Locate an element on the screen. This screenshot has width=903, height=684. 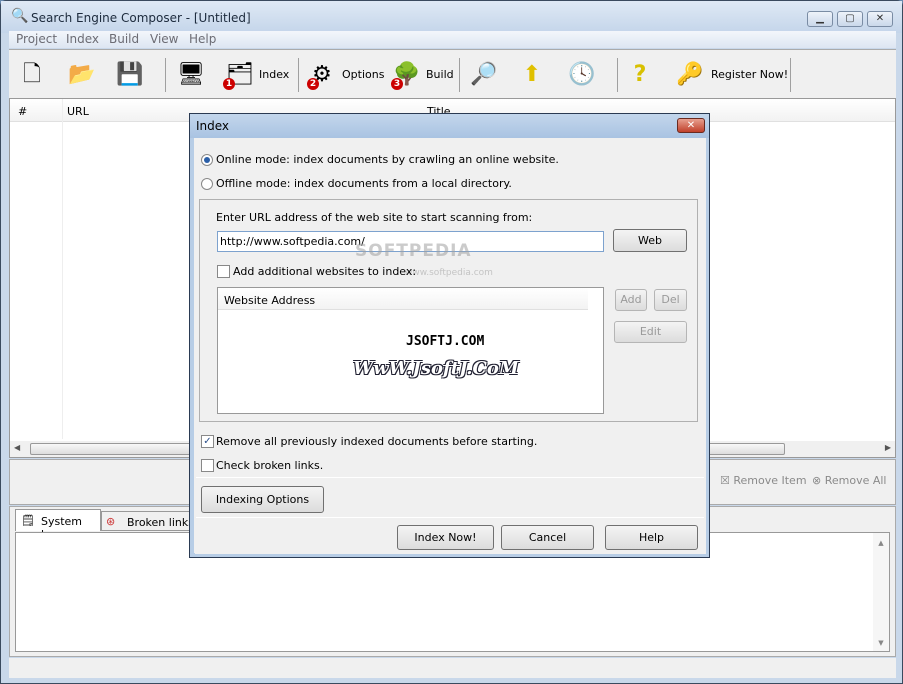
web-button: Web is located at coordinates (650, 240).